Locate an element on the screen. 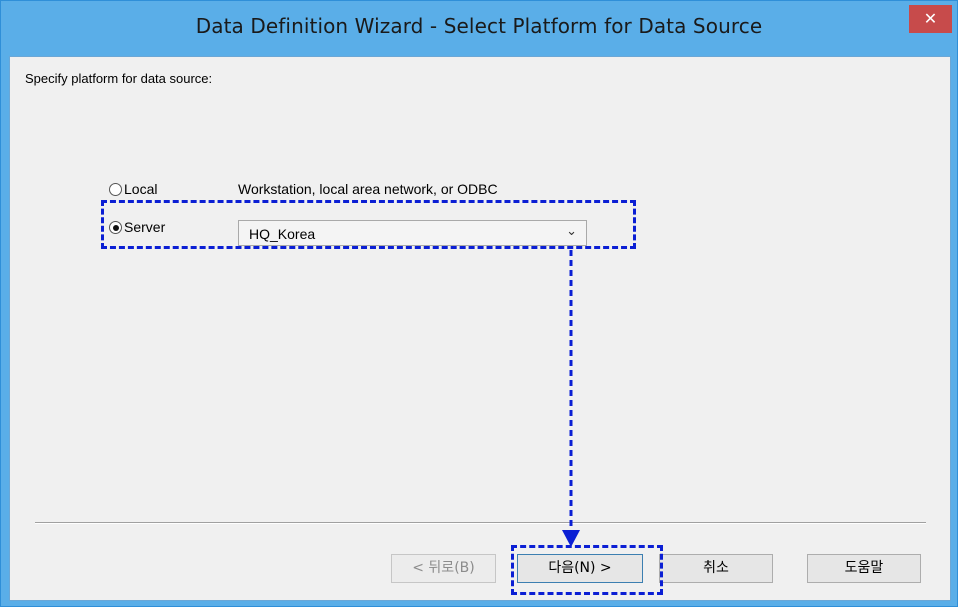  arrow-head is located at coordinates (571, 538).